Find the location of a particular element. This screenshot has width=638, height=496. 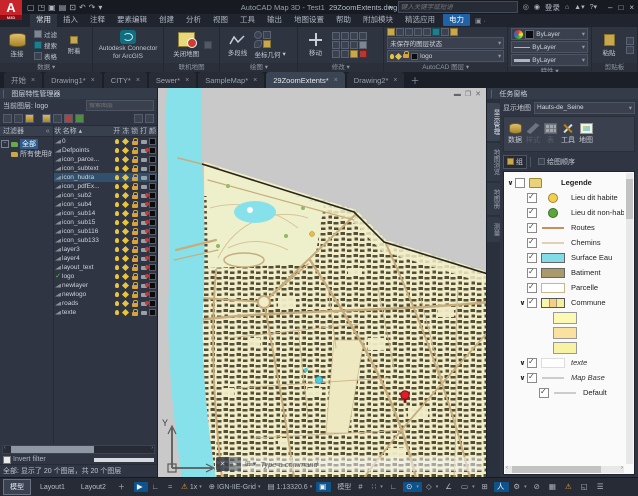

commandline-customize-icon: ▸ is located at coordinates (235, 464).